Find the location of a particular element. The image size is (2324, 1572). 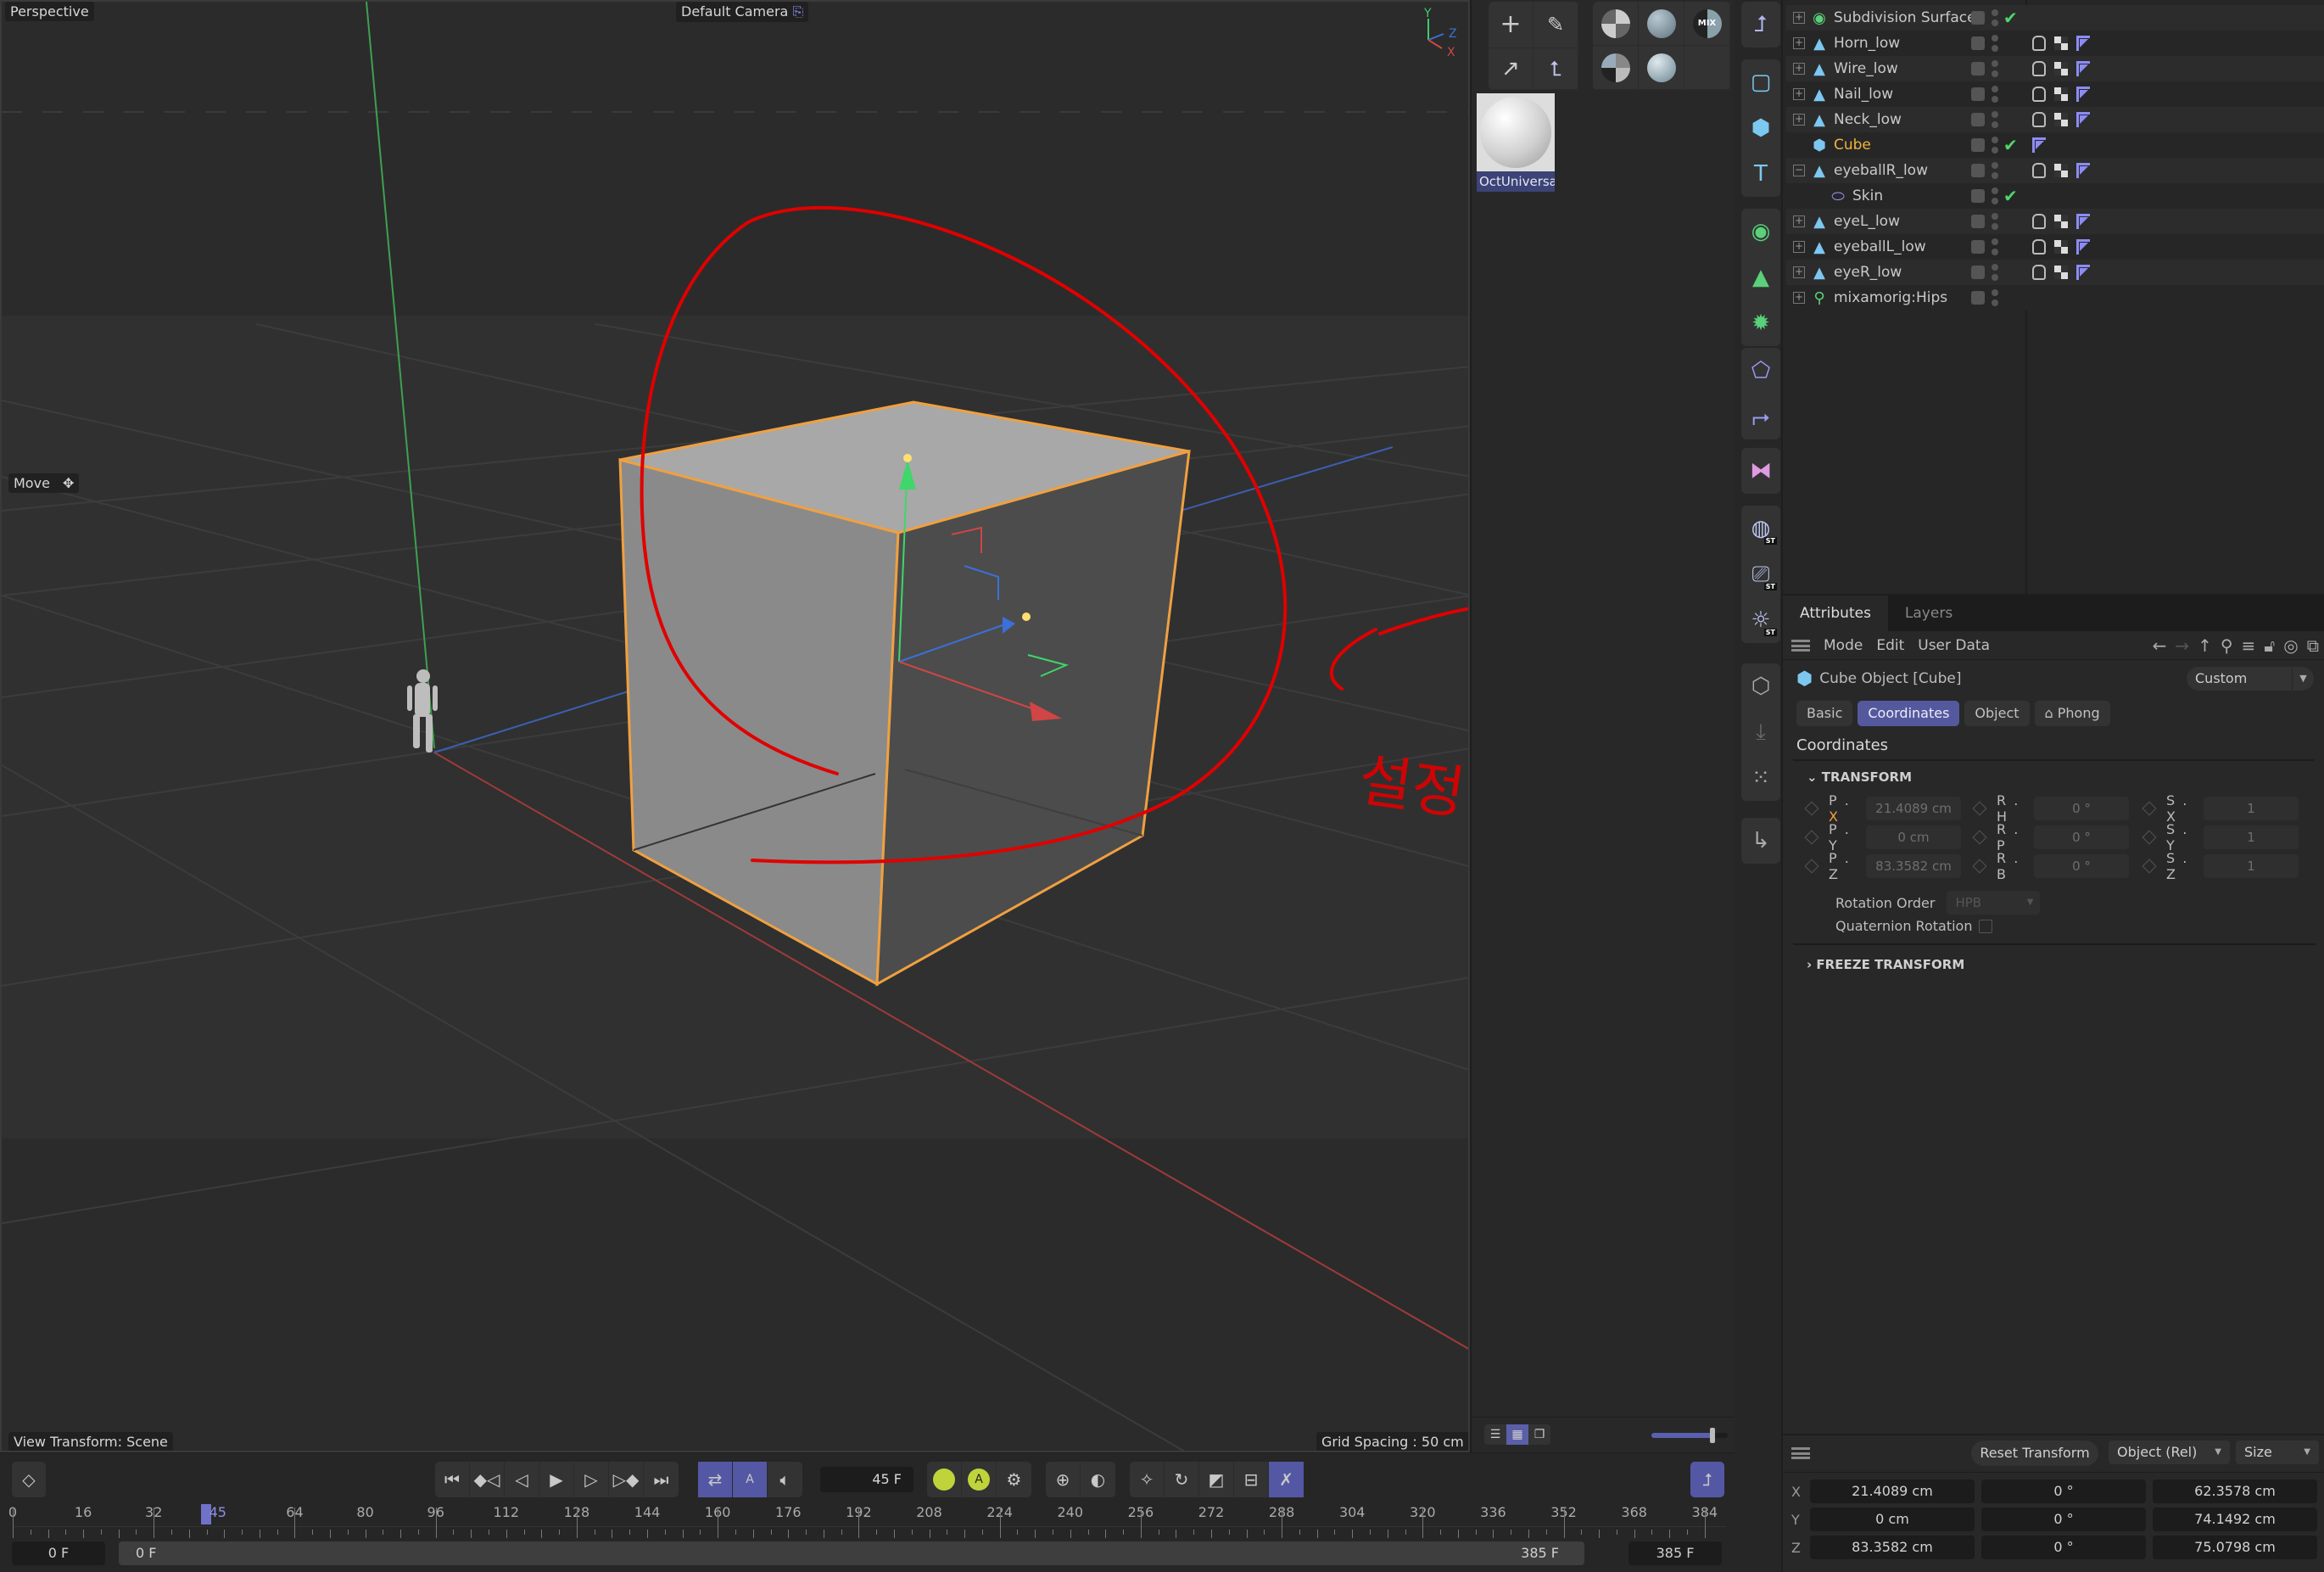

camera-name-label: Default Camera ⎘ is located at coordinates (742, 12).